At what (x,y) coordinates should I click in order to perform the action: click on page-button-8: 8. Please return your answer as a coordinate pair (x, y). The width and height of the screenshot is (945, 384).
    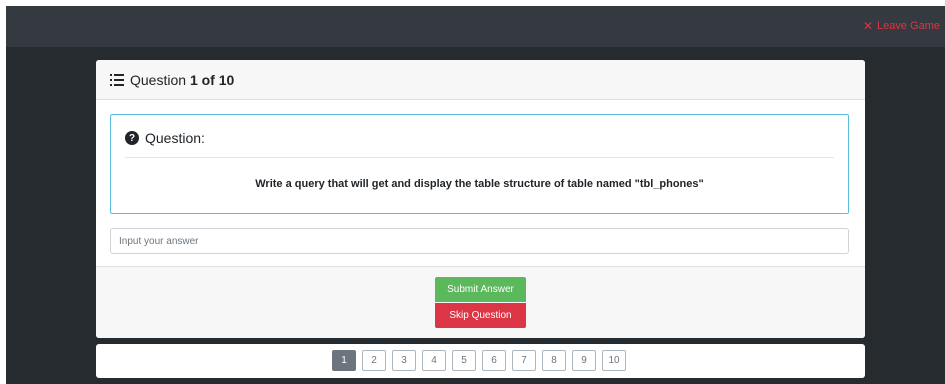
    Looking at the image, I should click on (554, 360).